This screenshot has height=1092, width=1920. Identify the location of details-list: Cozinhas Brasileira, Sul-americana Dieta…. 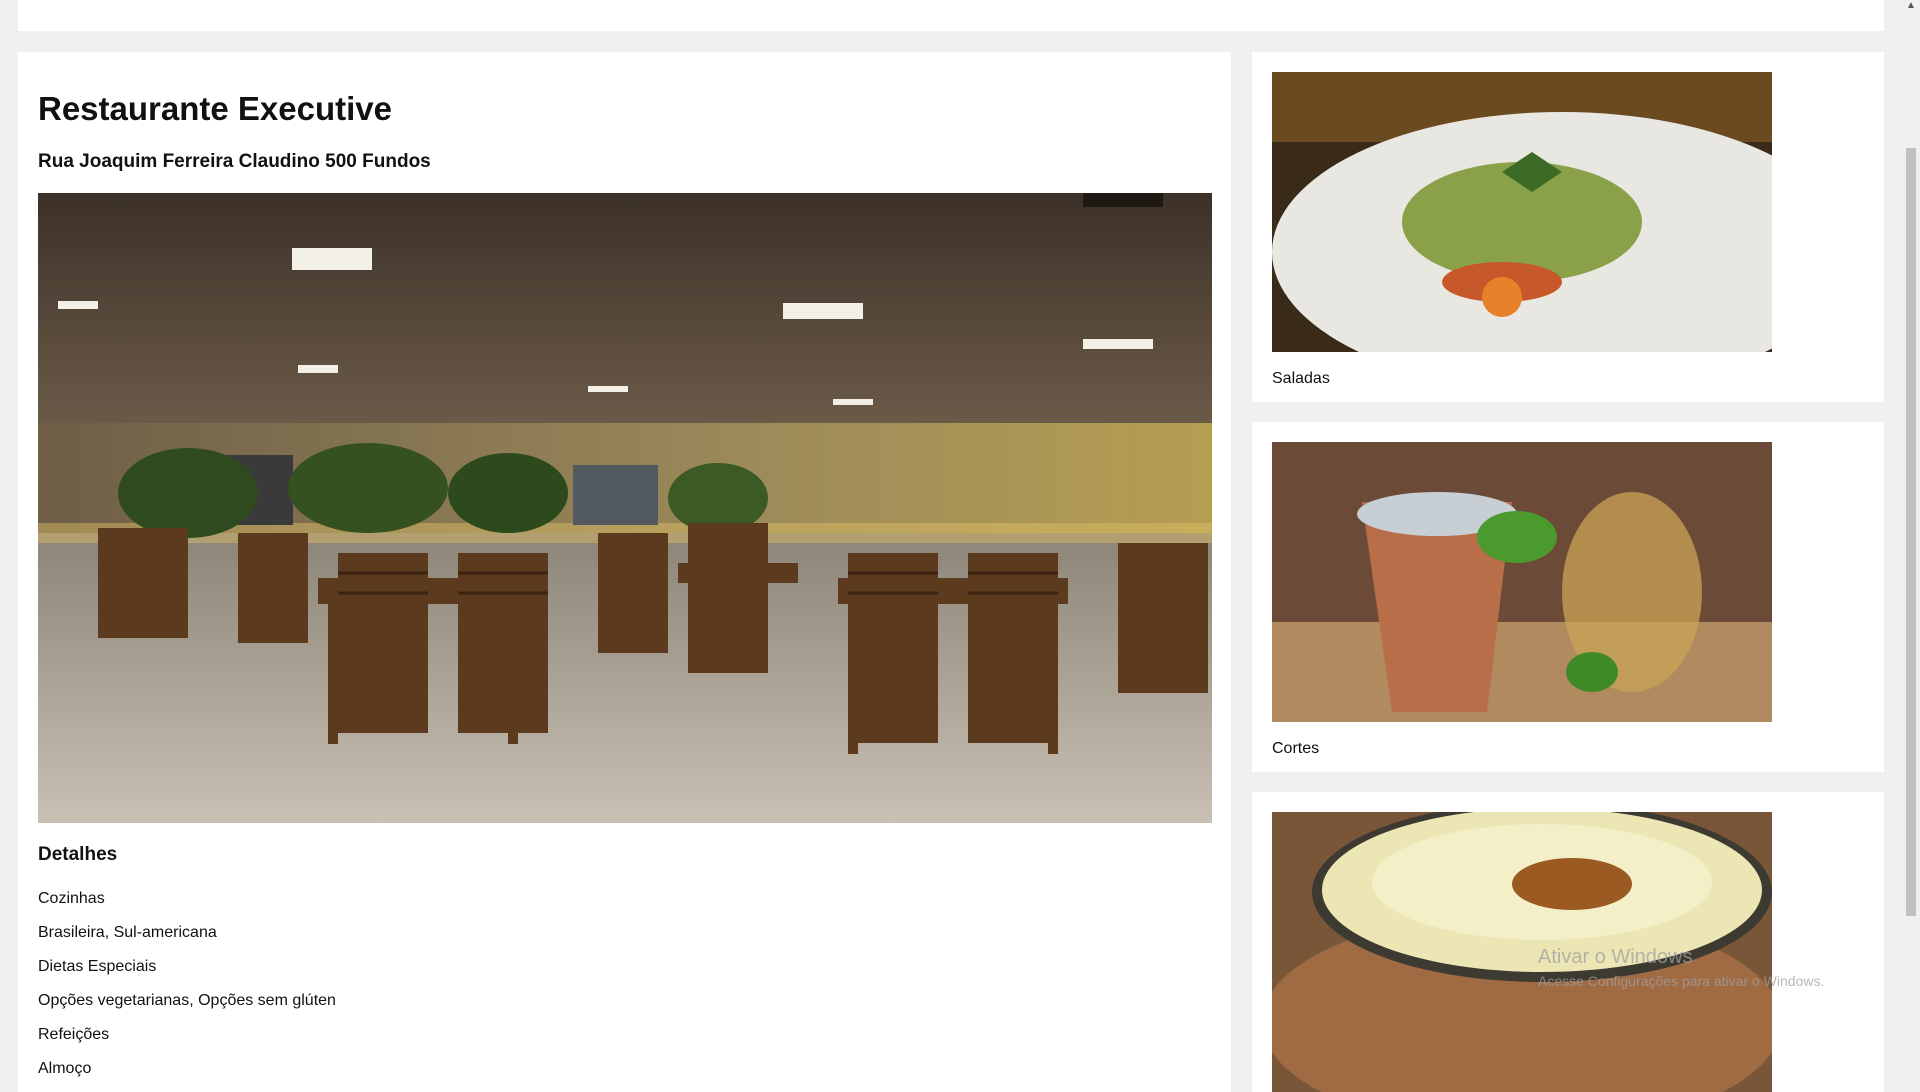
(187, 984).